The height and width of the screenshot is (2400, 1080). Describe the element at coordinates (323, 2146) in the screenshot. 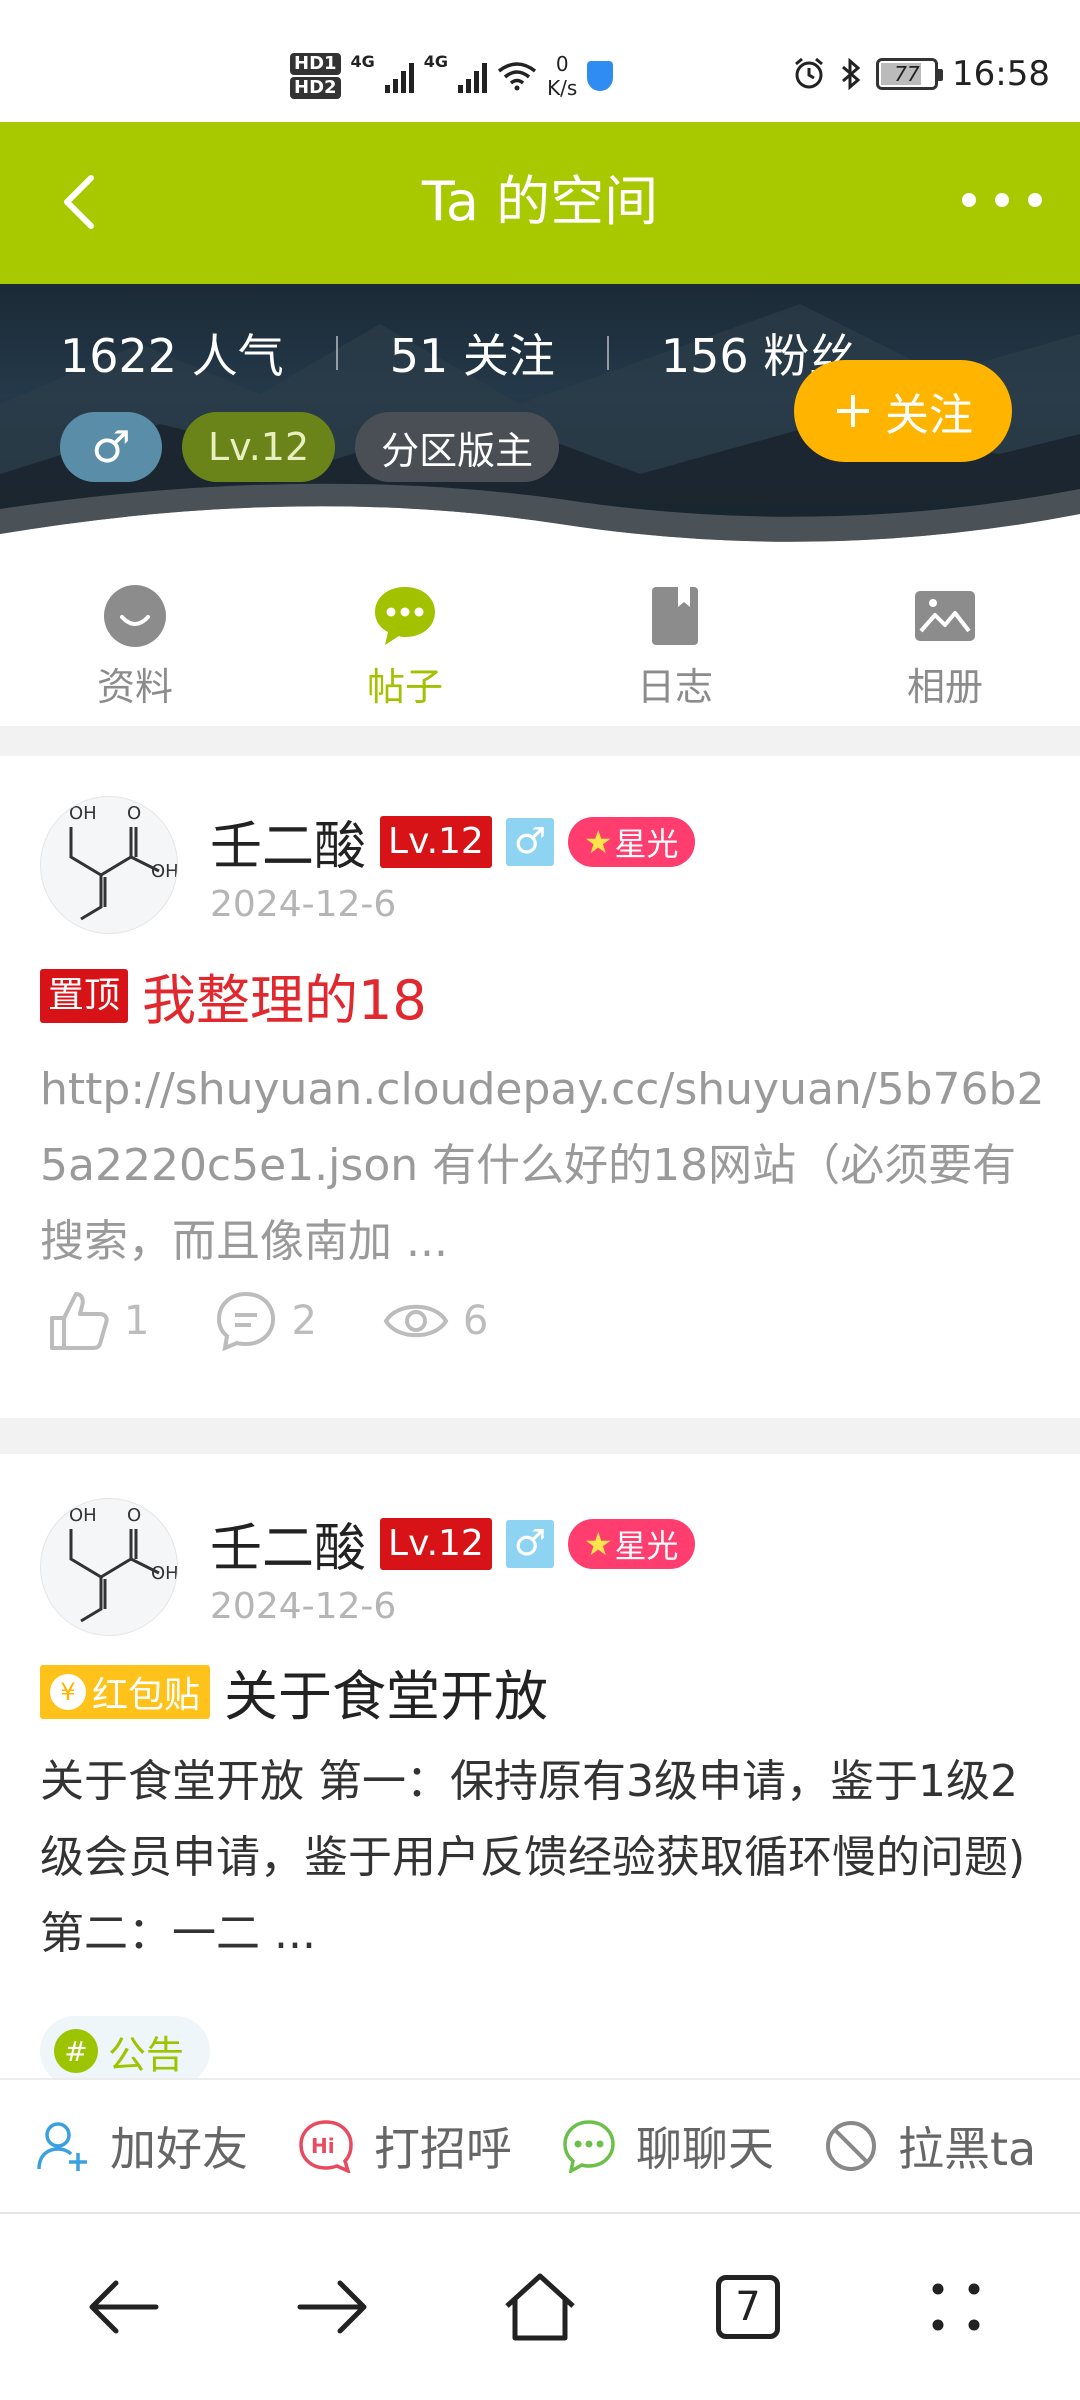

I see `hi-badge-text: Hi` at that location.